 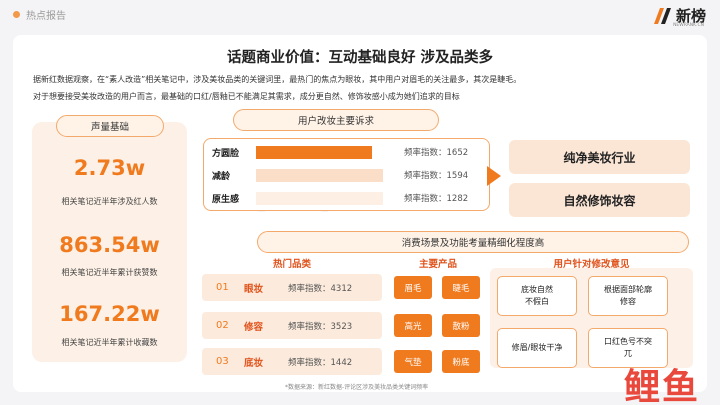 What do you see at coordinates (413, 361) in the screenshot?
I see `product-tag: 气垫` at bounding box center [413, 361].